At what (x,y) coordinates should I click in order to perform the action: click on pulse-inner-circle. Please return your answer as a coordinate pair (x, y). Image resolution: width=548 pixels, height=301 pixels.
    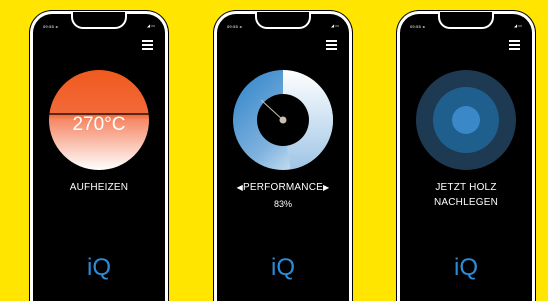
    Looking at the image, I should click on (466, 120).